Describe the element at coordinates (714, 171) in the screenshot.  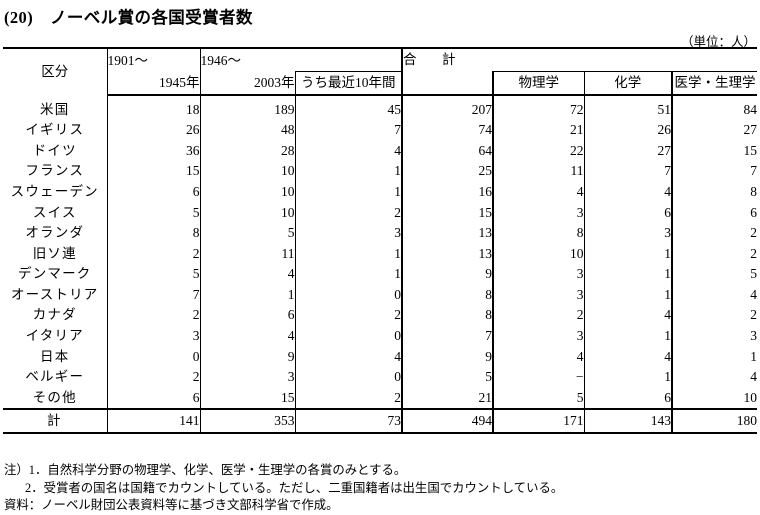
I see `value-medicine: 7` at that location.